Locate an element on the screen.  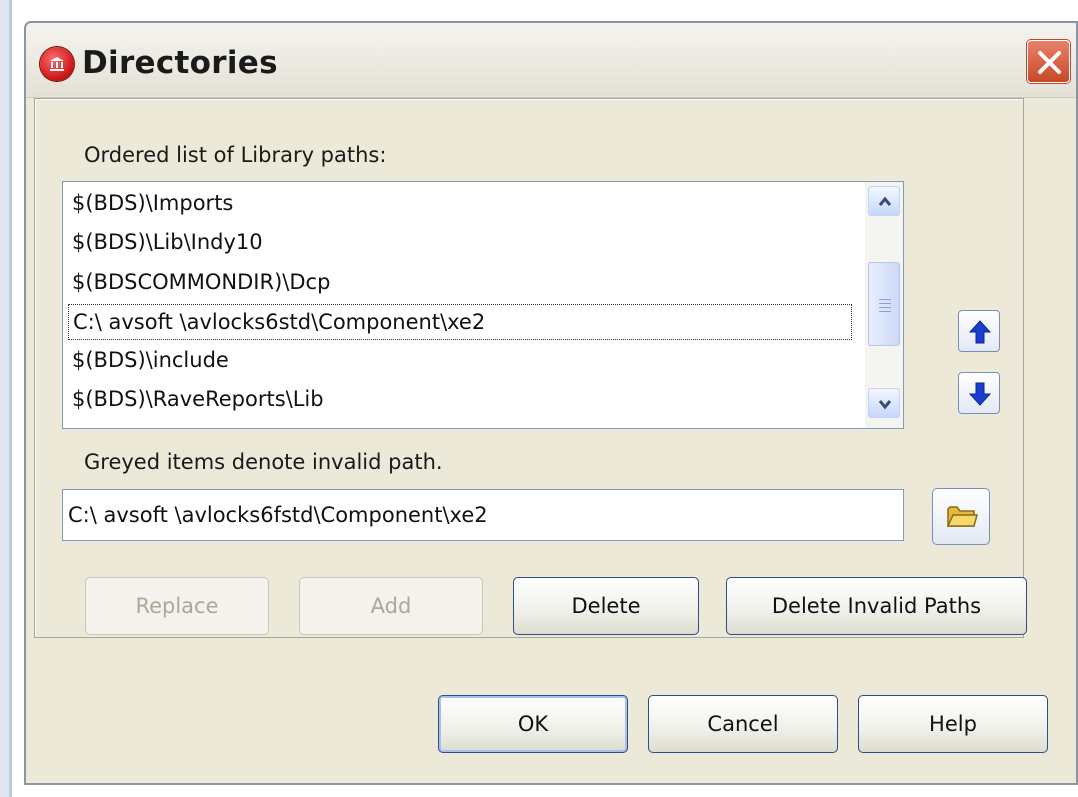
window-title: Directories is located at coordinates (180, 63).